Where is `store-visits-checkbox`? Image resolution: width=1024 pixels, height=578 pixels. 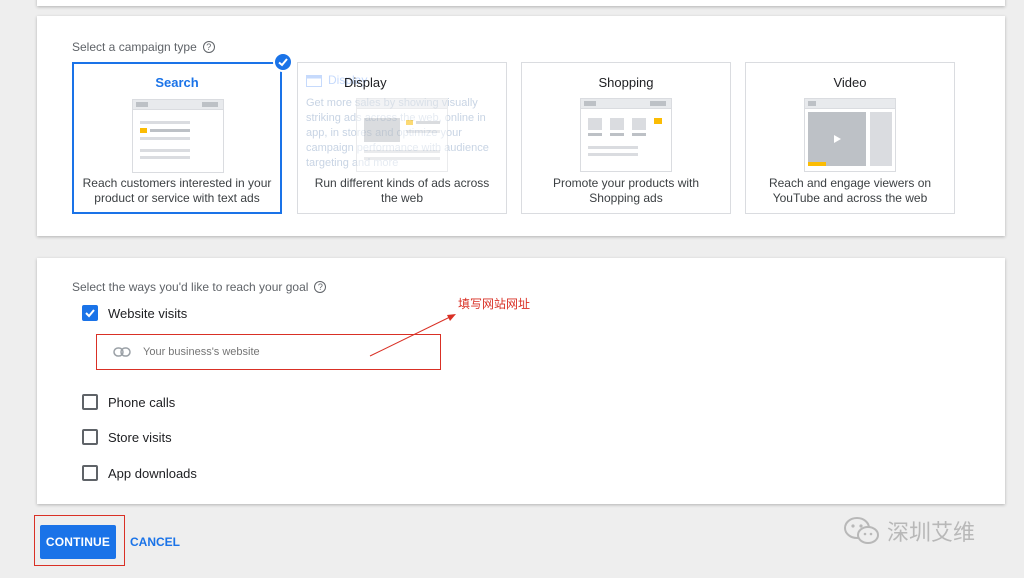
store-visits-checkbox is located at coordinates (90, 437).